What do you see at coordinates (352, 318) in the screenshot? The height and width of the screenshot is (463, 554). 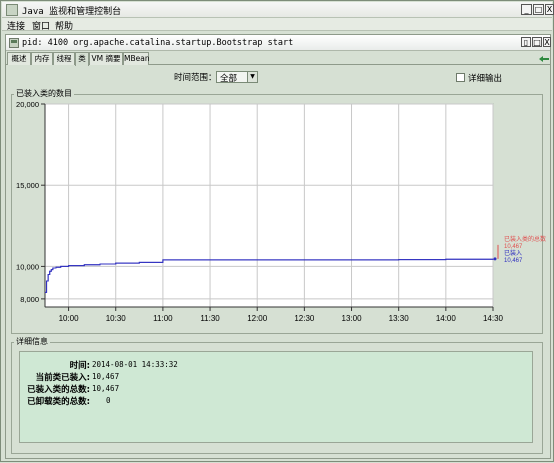 I see `x-tick-label: 13:00` at bounding box center [352, 318].